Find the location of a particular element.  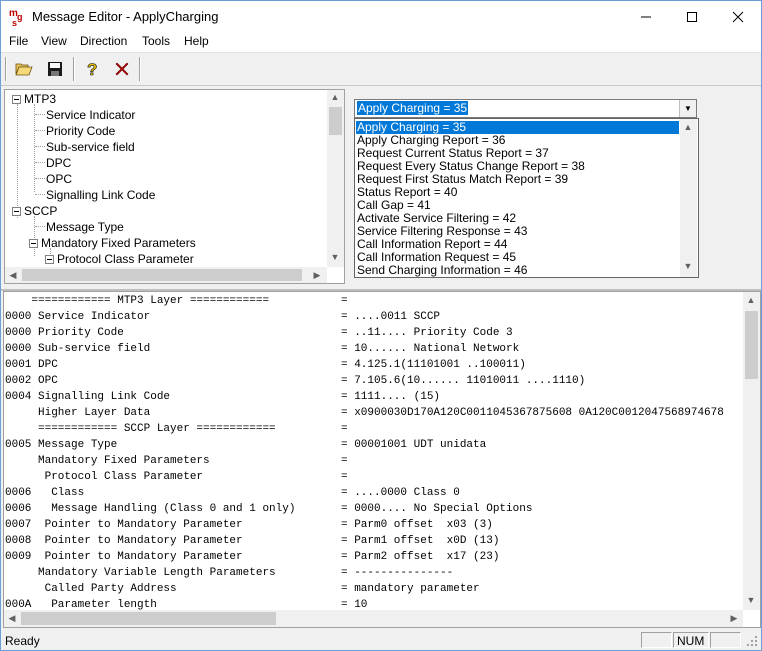

decode-line: 0006 Class = ....0000 Class 0 is located at coordinates (232, 493).